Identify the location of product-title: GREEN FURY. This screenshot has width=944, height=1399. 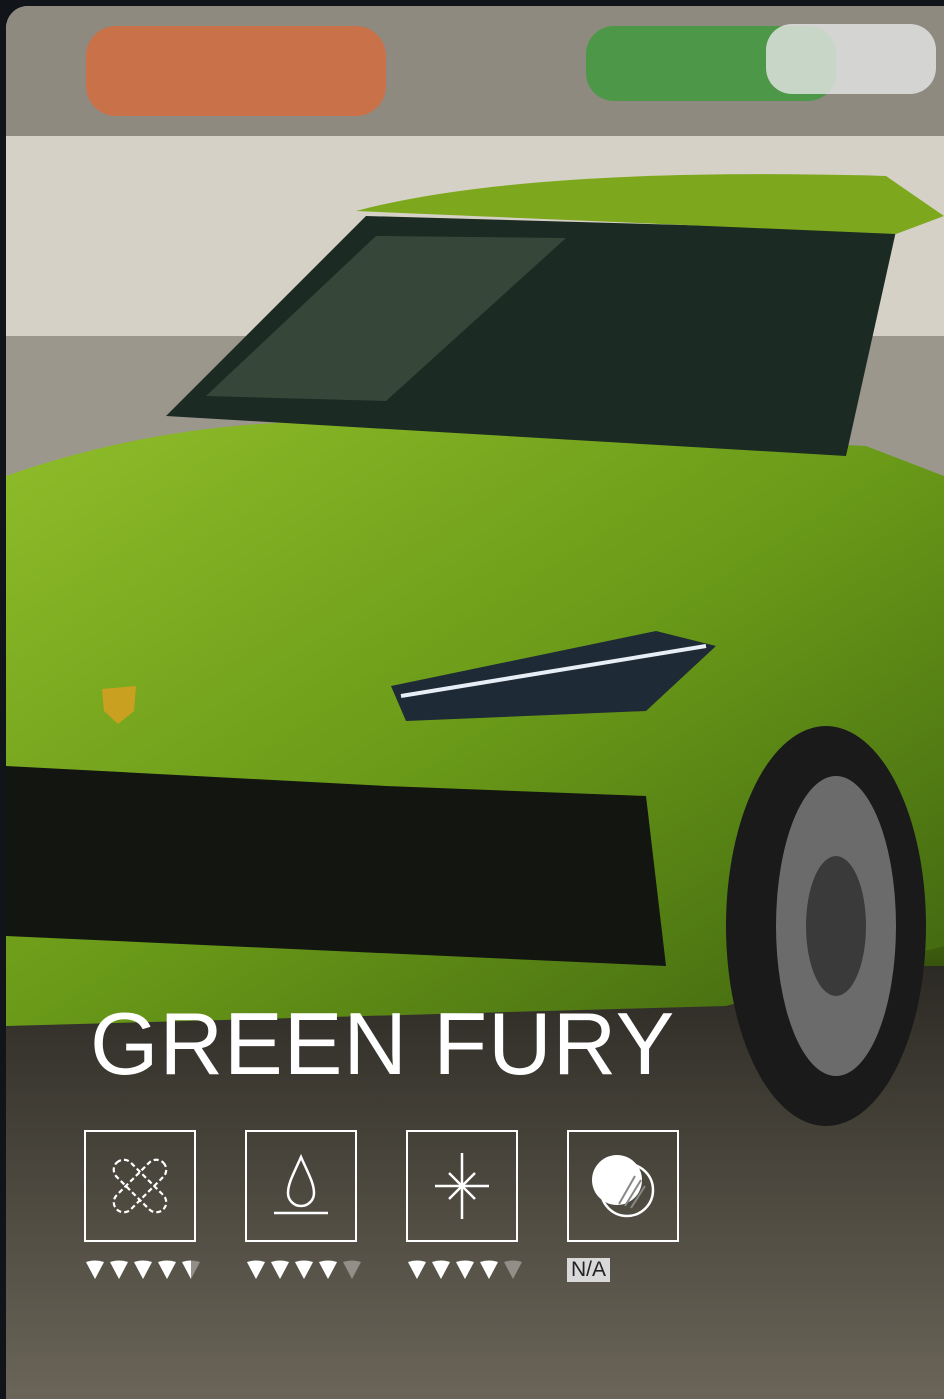
(383, 1043).